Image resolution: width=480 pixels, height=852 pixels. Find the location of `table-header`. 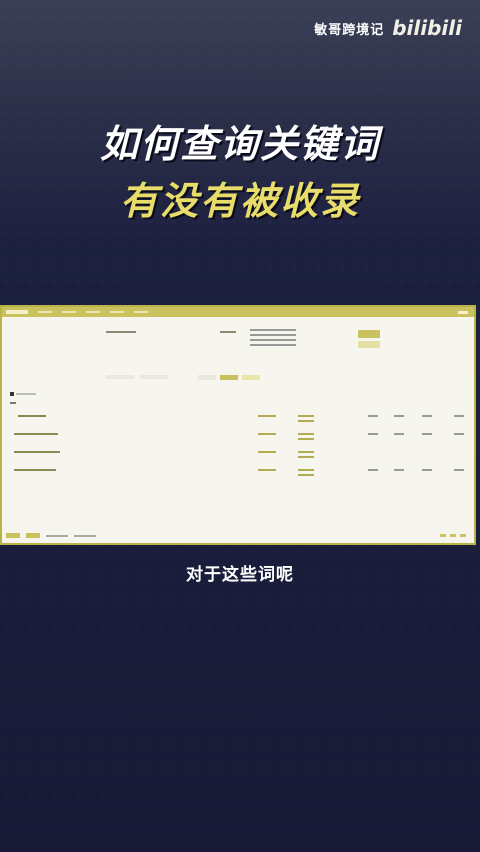

table-header is located at coordinates (13, 403).